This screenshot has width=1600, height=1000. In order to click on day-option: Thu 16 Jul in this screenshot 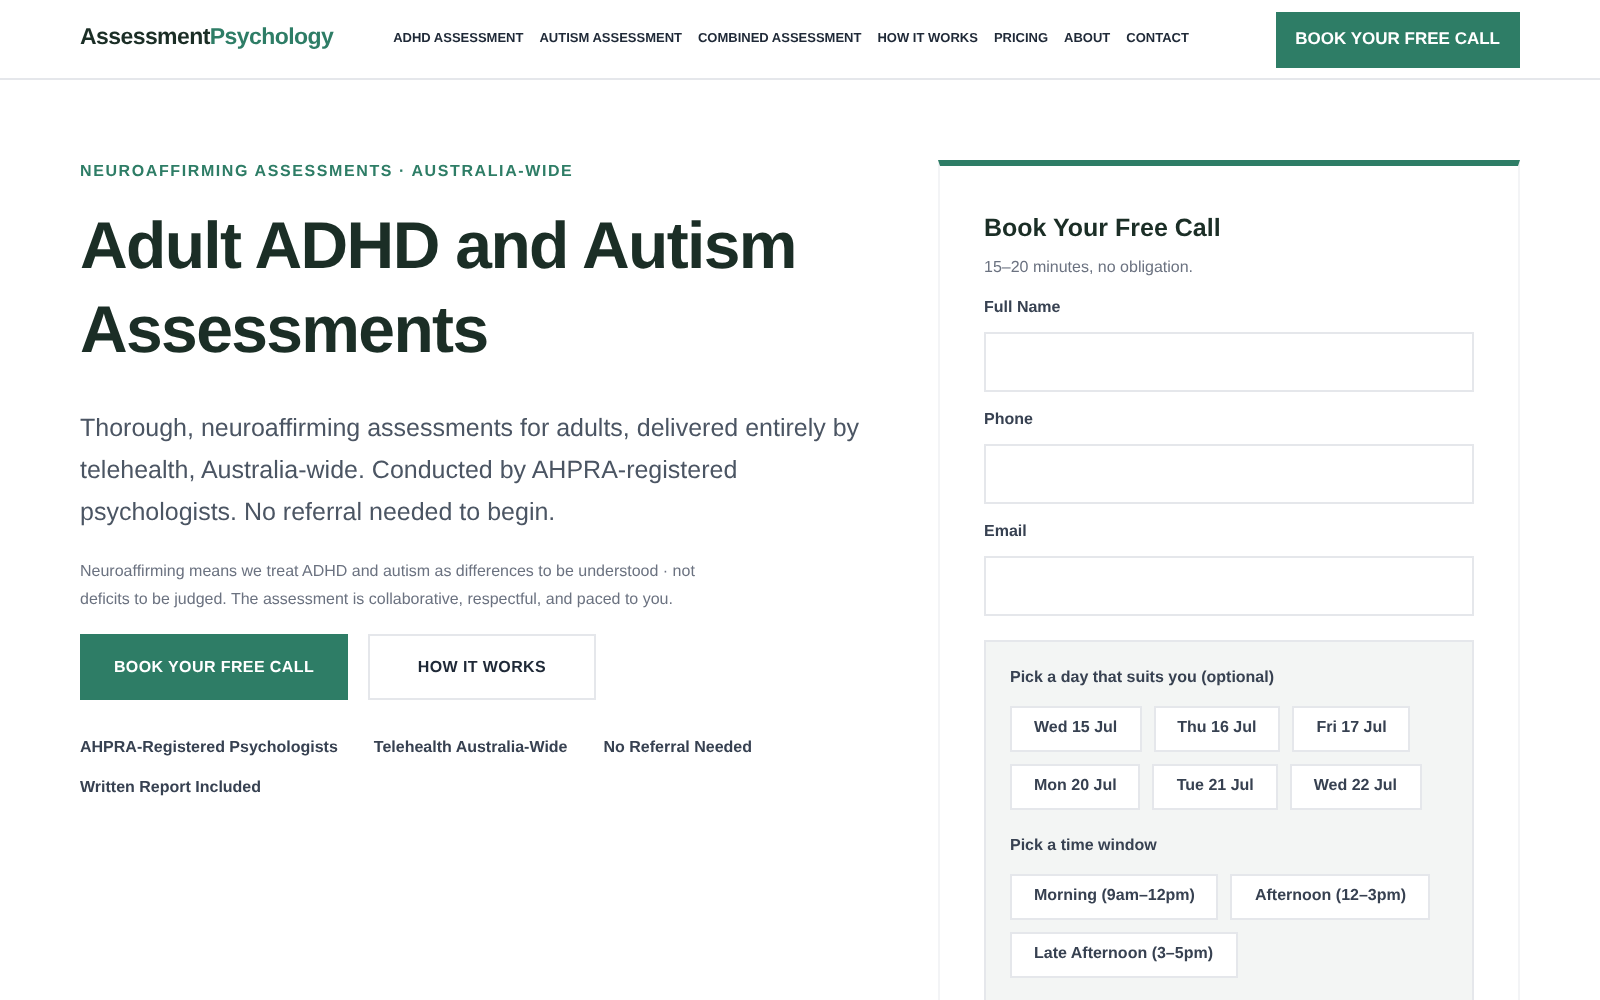, I will do `click(1217, 728)`.